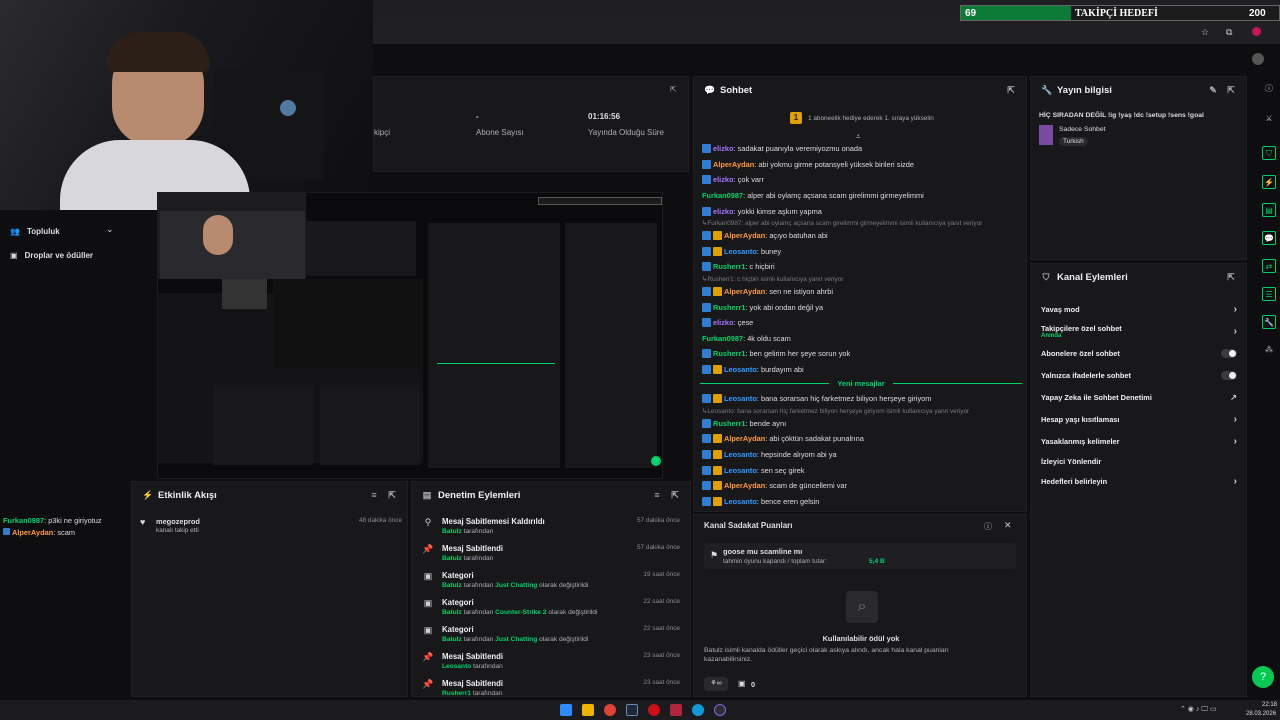  Describe the element at coordinates (1139, 375) in the screenshot. I see `action-emote-only: Yalnızca ifadelerle sohbet` at that location.